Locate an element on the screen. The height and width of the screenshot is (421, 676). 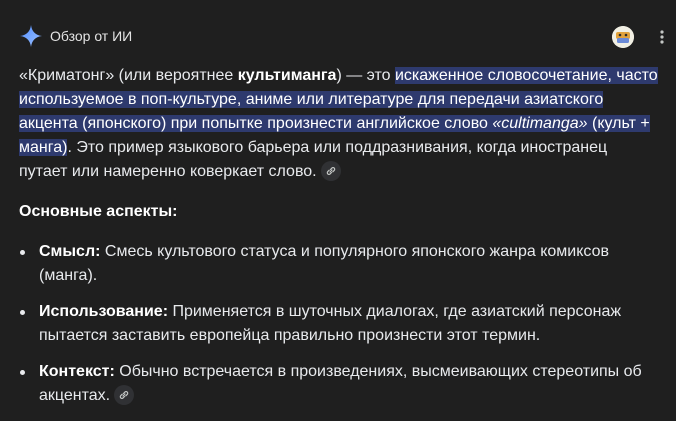
intro-text-1: «Криматонг» (или вероятнее is located at coordinates (128, 75).